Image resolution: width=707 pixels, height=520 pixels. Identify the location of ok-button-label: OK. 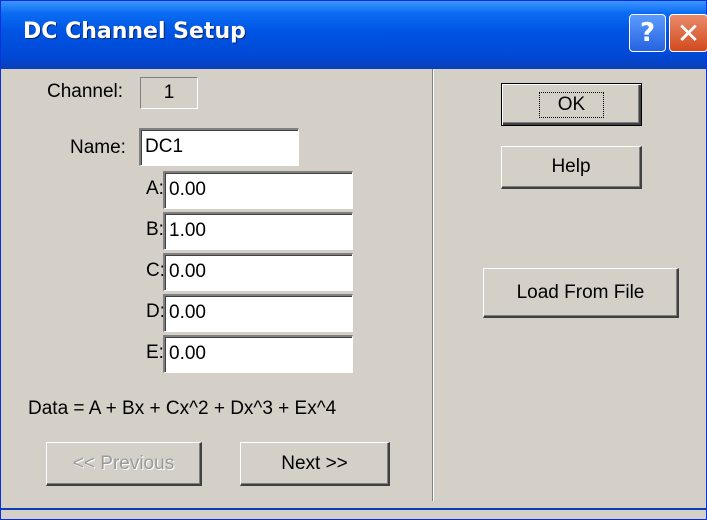
(571, 104).